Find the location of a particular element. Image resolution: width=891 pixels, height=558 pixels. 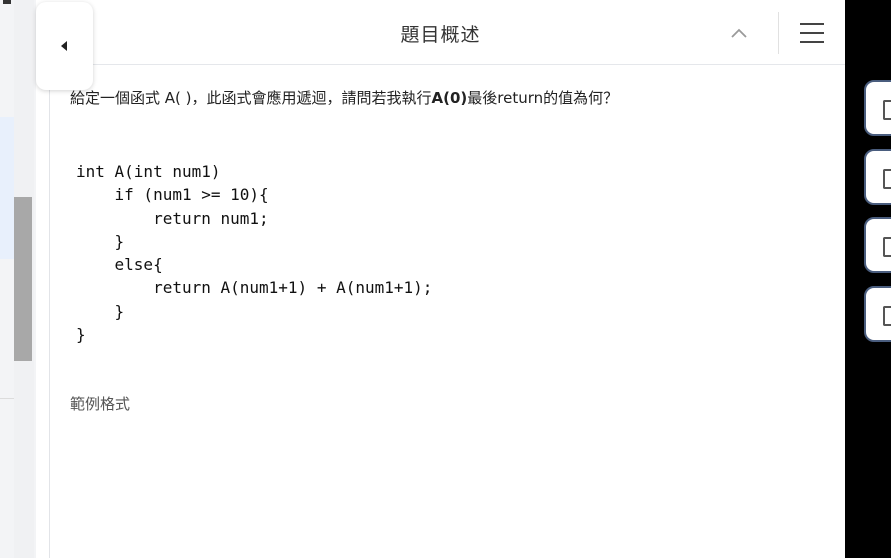

left-scrollbar-thumb is located at coordinates (23, 279).